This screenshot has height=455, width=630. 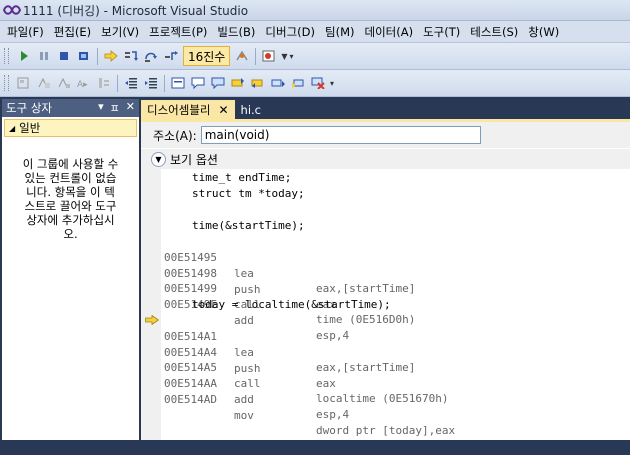 I want to click on step-out-icon, so click(x=171, y=56).